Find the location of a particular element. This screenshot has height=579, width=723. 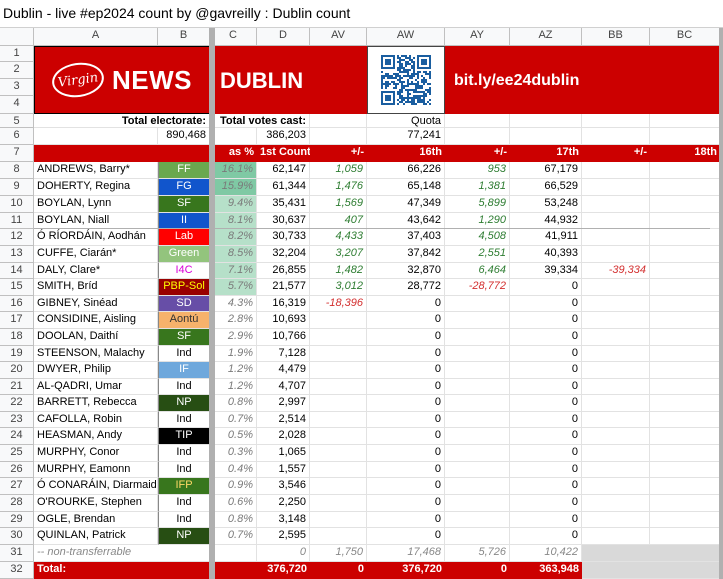

row-number: 9 is located at coordinates (17, 187).